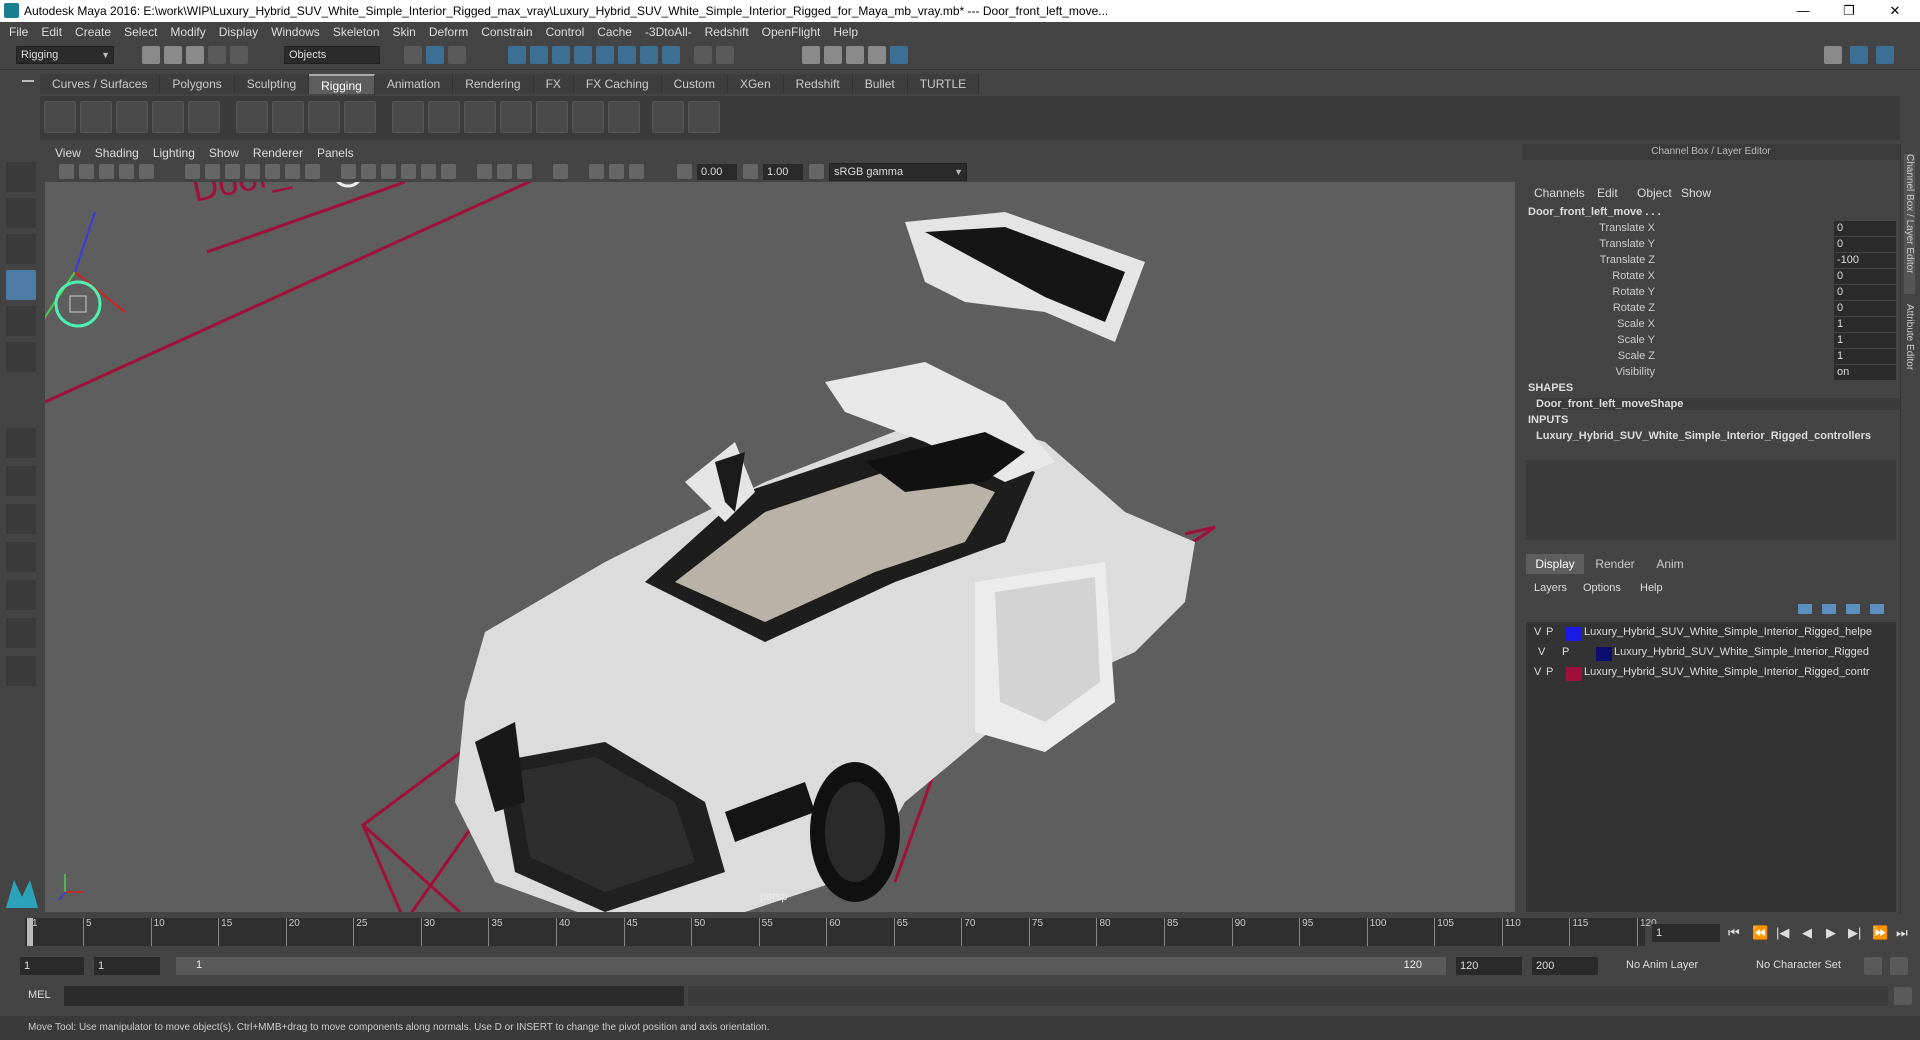 The height and width of the screenshot is (1040, 1920). What do you see at coordinates (617, 84) in the screenshot?
I see `tab-fx-caching: FX Caching` at bounding box center [617, 84].